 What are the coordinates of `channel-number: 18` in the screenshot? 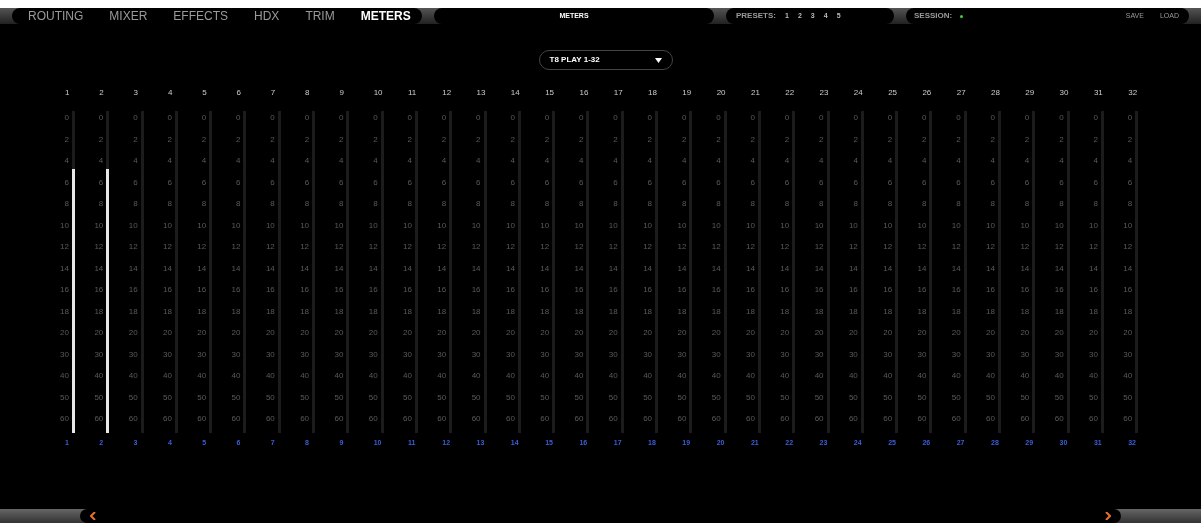 It's located at (652, 93).